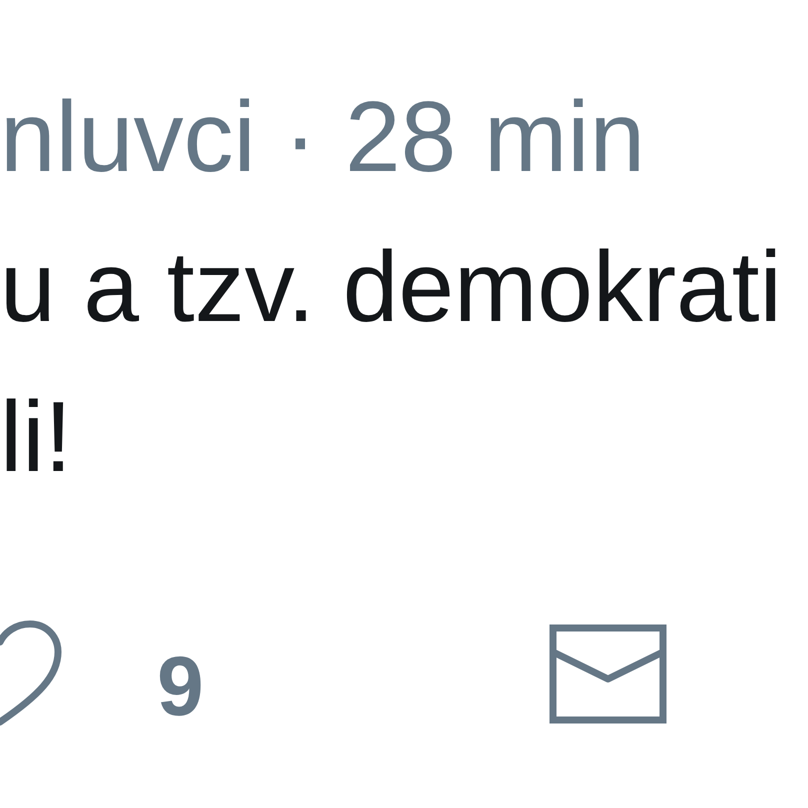 Image resolution: width=808 pixels, height=808 pixels. Describe the element at coordinates (391, 287) in the screenshot. I see `post-text-line: u a tzv. demokrati` at that location.